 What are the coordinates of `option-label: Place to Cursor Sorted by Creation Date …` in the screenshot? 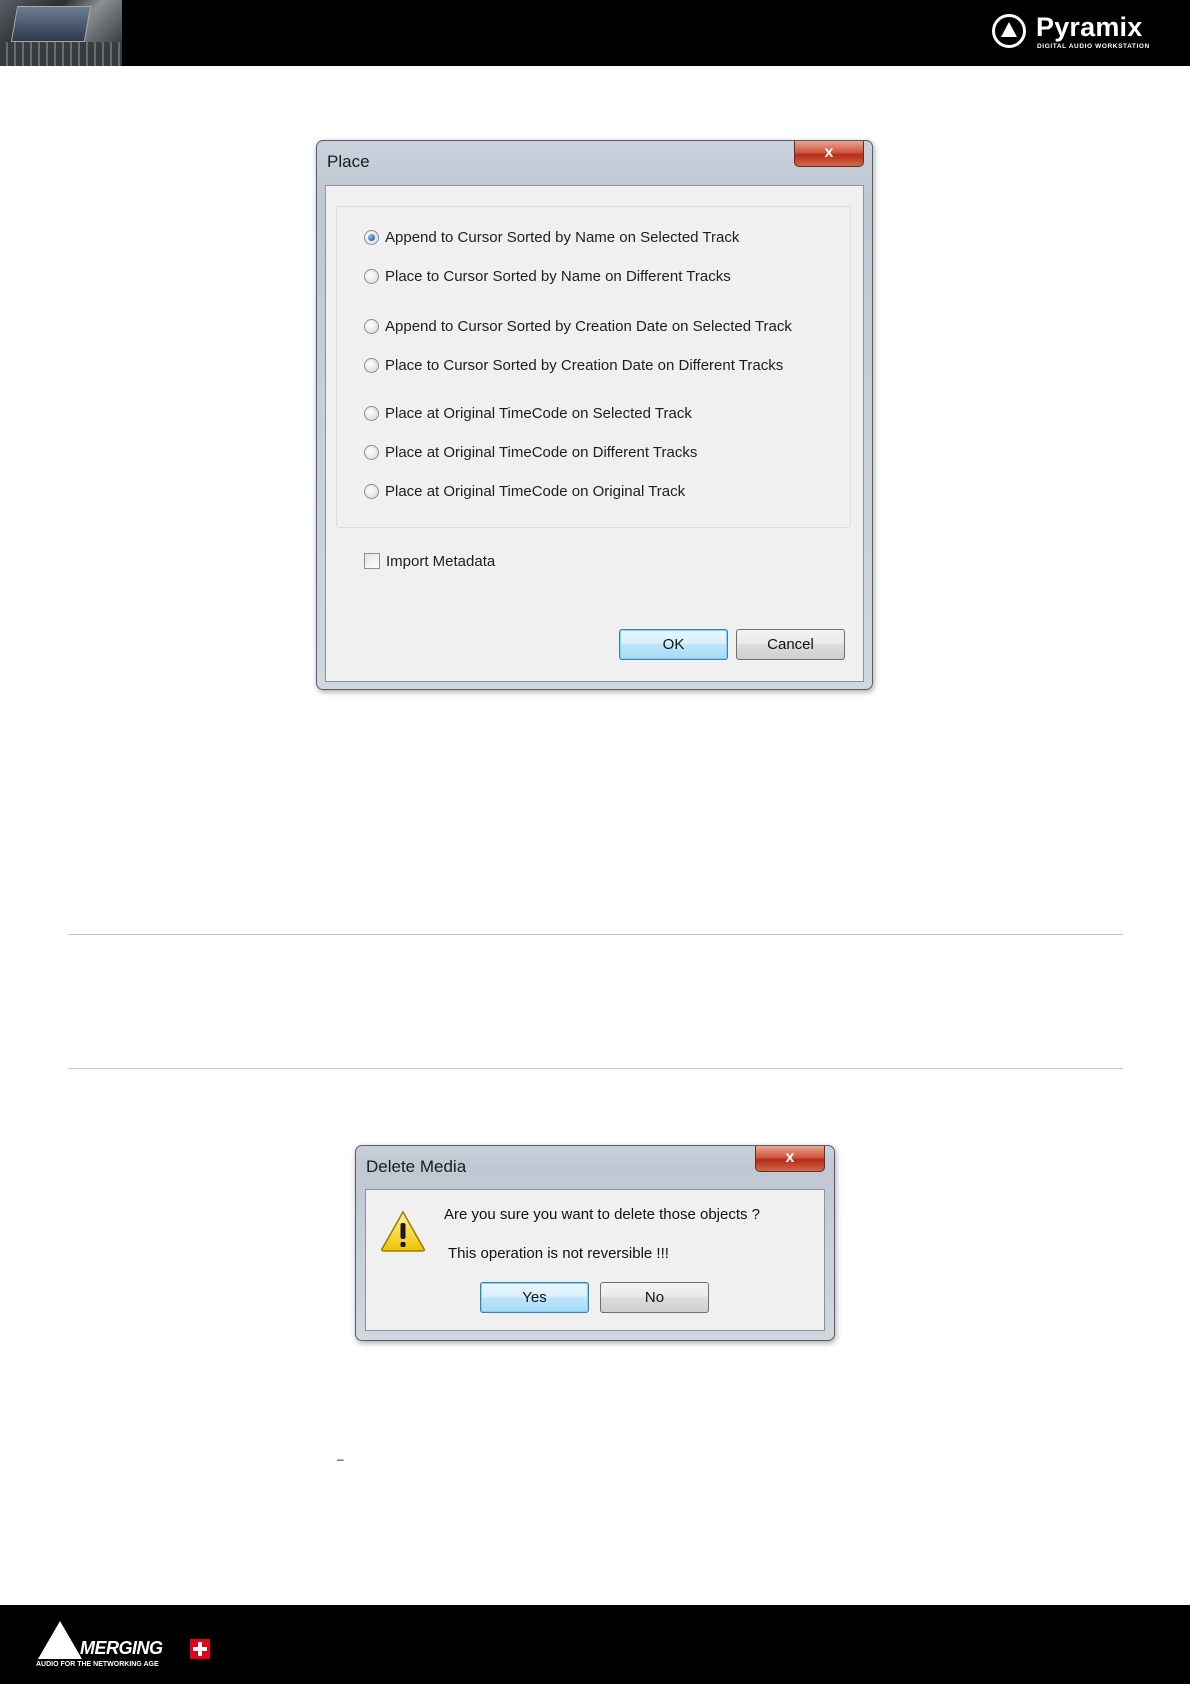 It's located at (584, 365).